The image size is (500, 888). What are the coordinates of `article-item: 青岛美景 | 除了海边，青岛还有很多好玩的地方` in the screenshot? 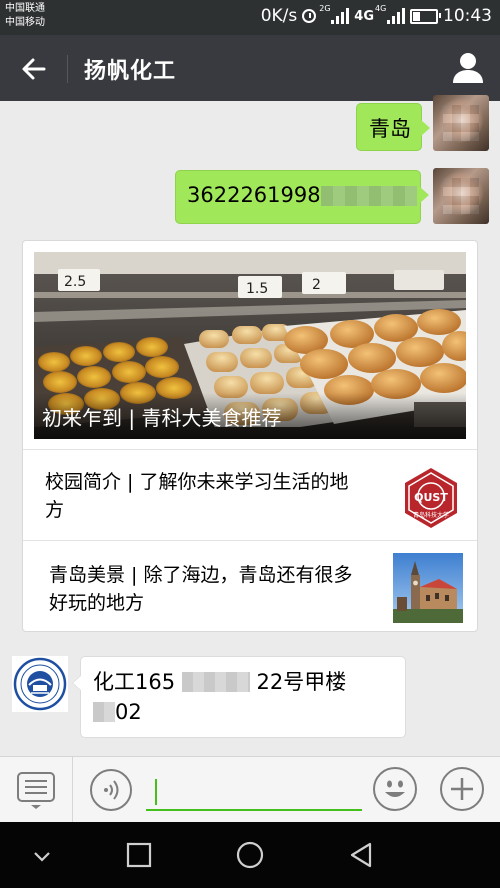 It's located at (250, 586).